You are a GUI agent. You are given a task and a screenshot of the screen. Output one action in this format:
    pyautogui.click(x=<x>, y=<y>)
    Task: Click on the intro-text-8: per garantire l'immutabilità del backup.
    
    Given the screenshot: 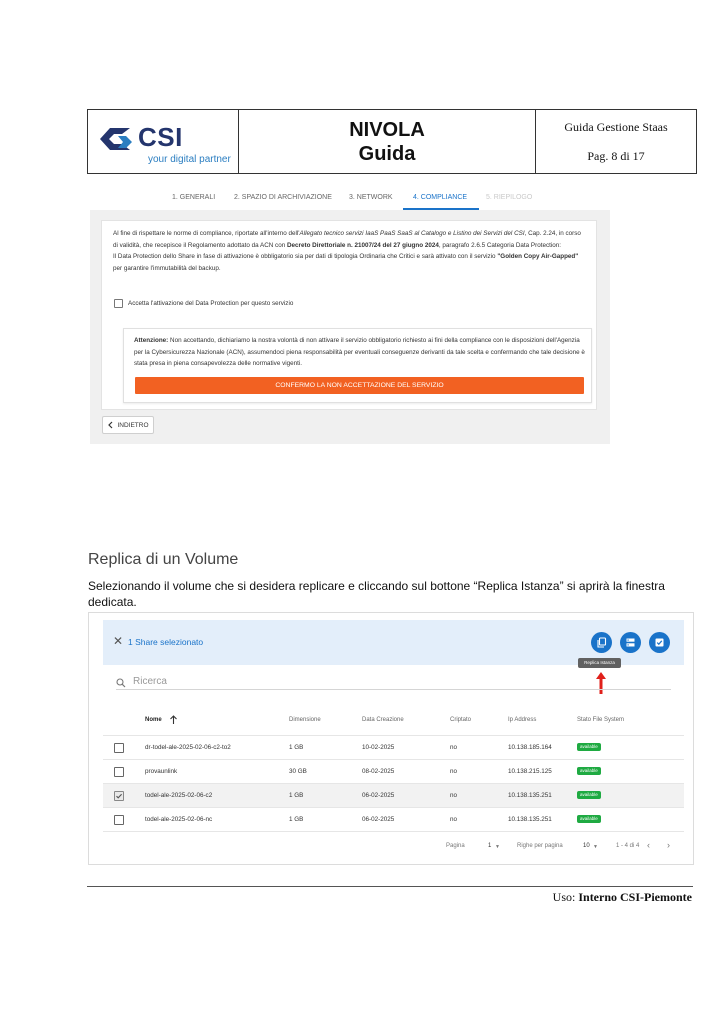 What is the action you would take?
    pyautogui.click(x=167, y=268)
    